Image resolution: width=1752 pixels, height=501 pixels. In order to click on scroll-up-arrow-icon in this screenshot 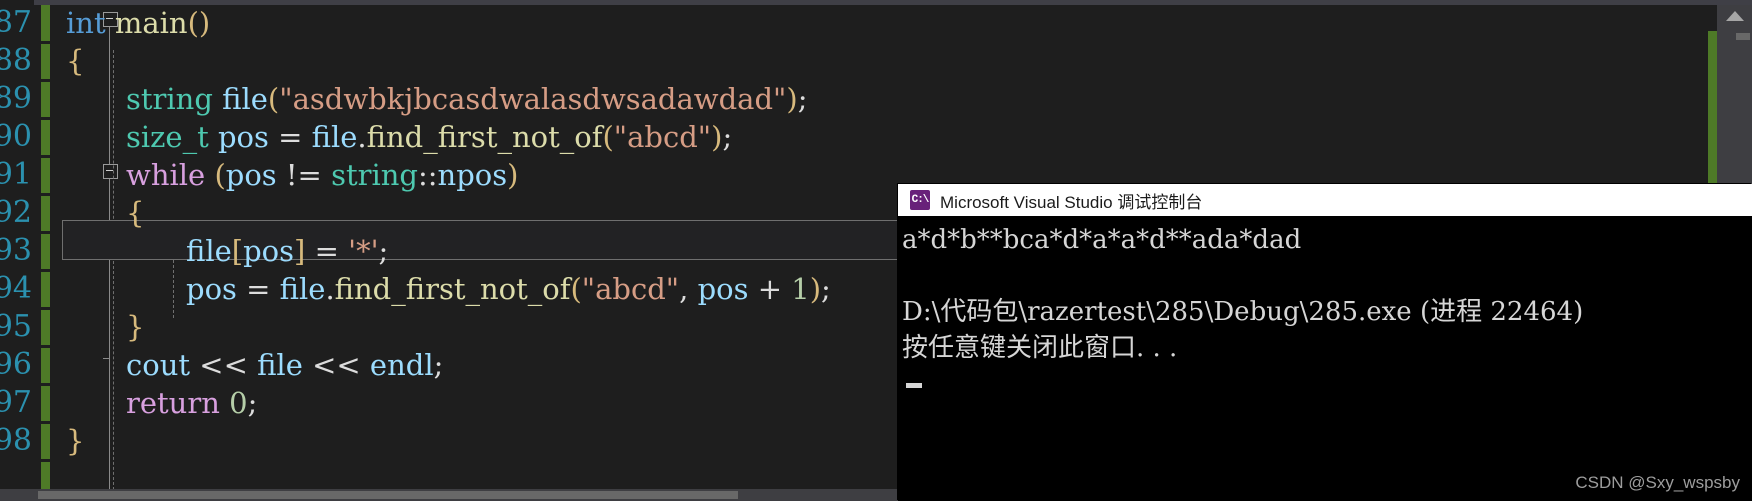, I will do `click(1735, 16)`.